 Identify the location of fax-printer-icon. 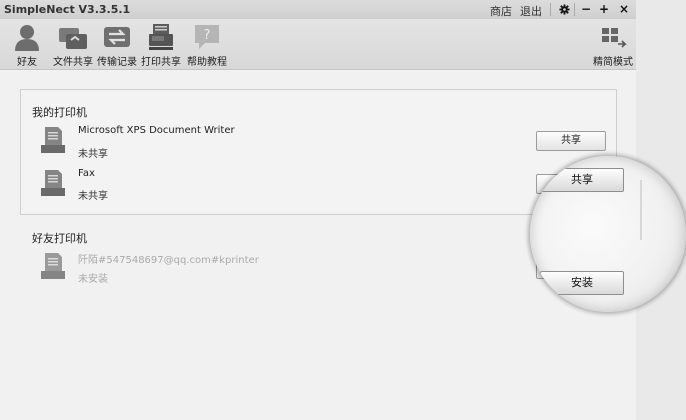
(53, 183).